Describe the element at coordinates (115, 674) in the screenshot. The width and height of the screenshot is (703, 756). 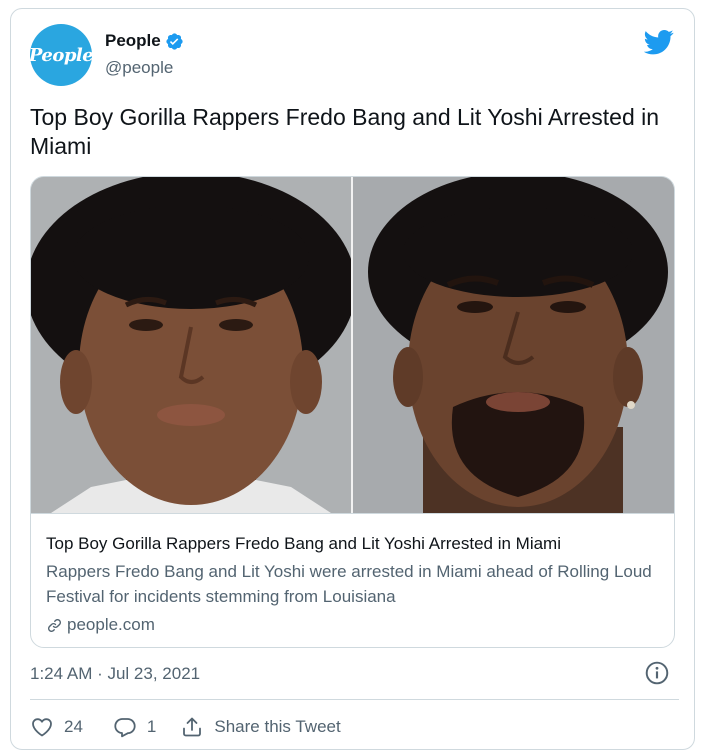
I see `tweet-timestamp: 1:24 AM · Jul 23, 2021` at that location.